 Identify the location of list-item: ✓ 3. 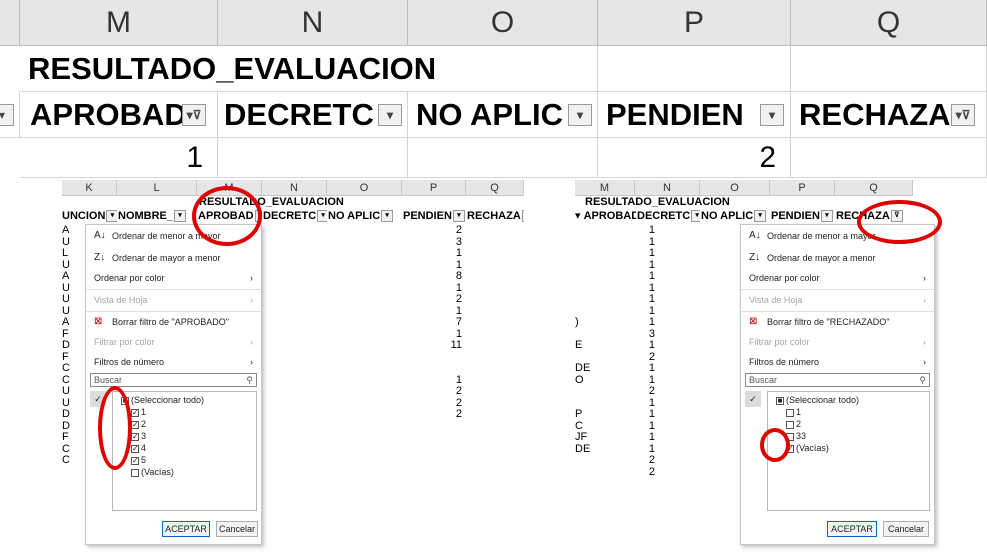
(138, 436).